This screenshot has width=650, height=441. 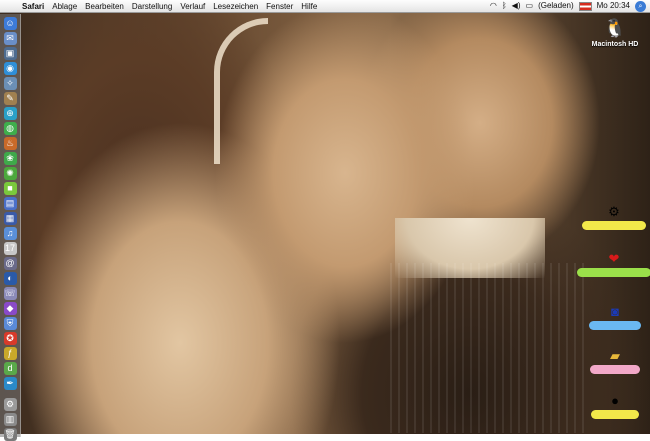 What do you see at coordinates (613, 272) in the screenshot?
I see `desktop-item-2-label` at bounding box center [613, 272].